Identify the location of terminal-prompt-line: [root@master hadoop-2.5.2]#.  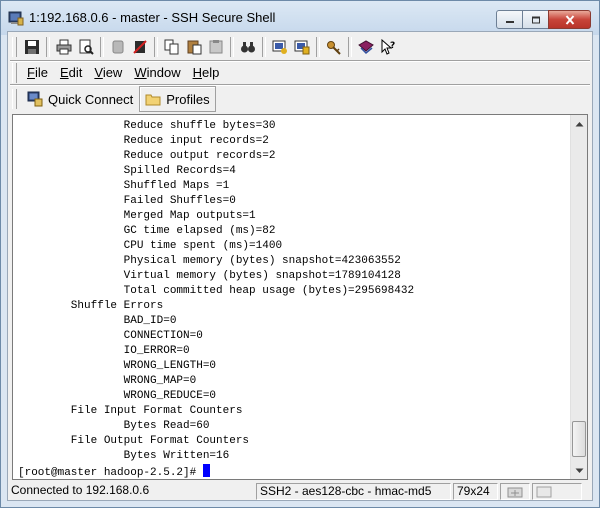
(216, 471).